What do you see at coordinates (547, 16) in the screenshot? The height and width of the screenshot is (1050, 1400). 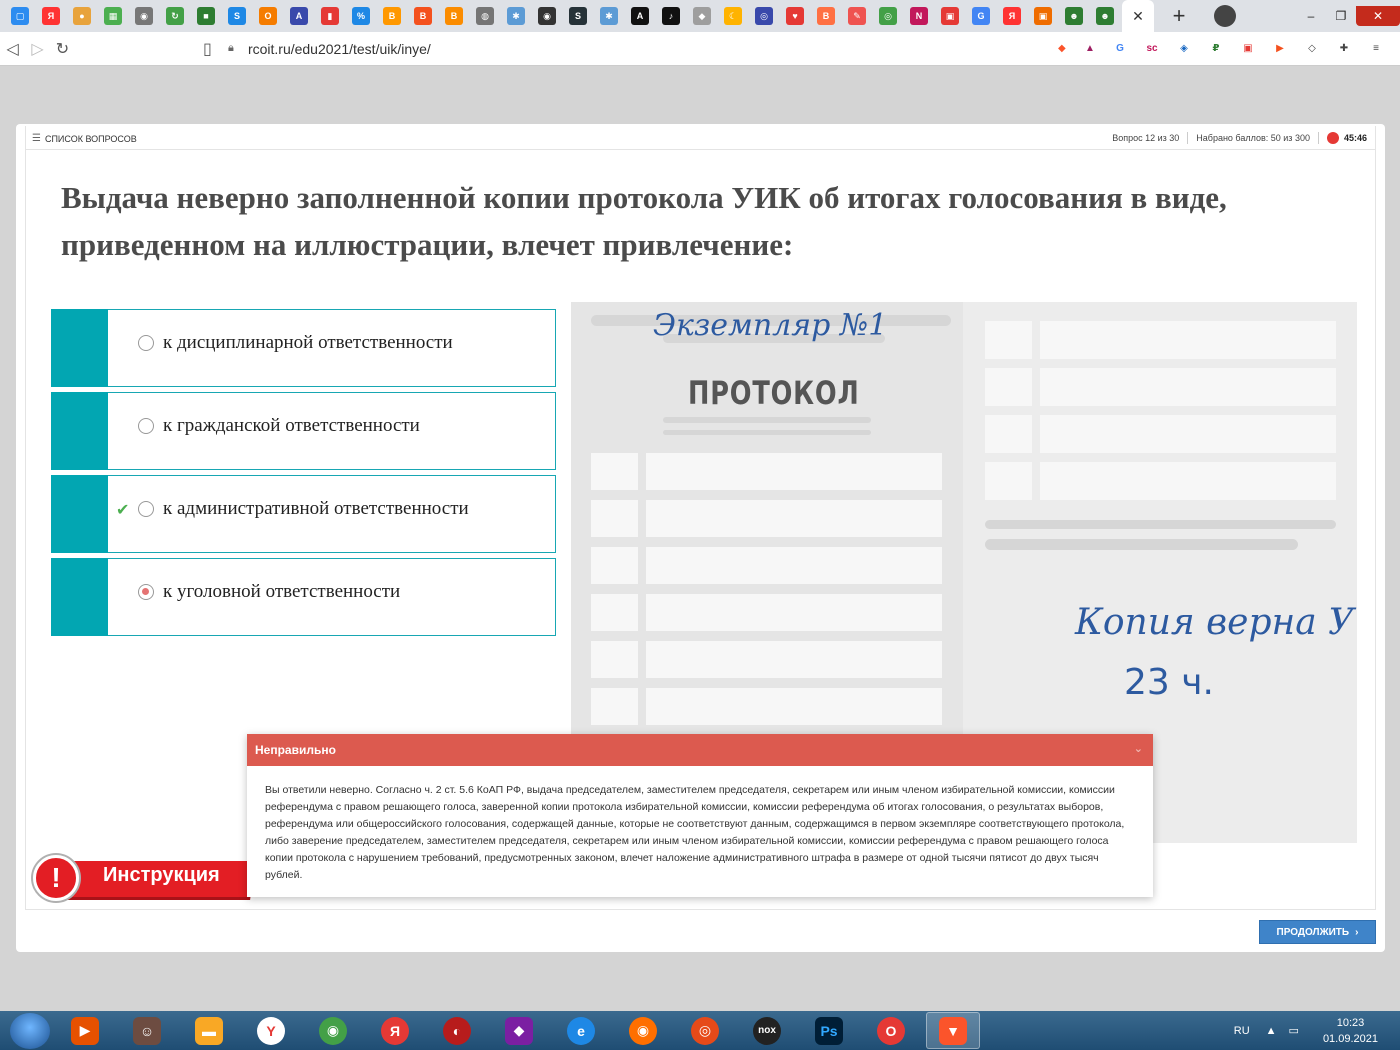 I see `tab-eye2-icon: ◉` at bounding box center [547, 16].